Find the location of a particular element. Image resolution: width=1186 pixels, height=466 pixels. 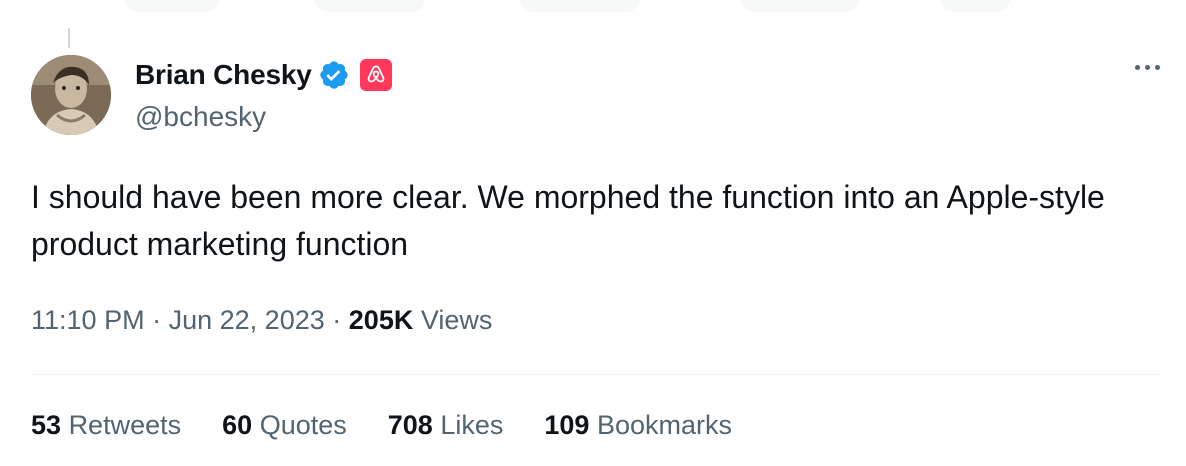

tweet-date: Jun 22, 2023 is located at coordinates (247, 320).